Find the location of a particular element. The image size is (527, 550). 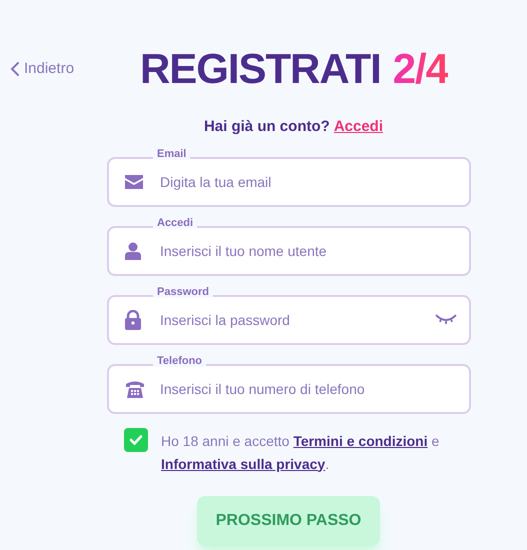

user-icon is located at coordinates (133, 251).